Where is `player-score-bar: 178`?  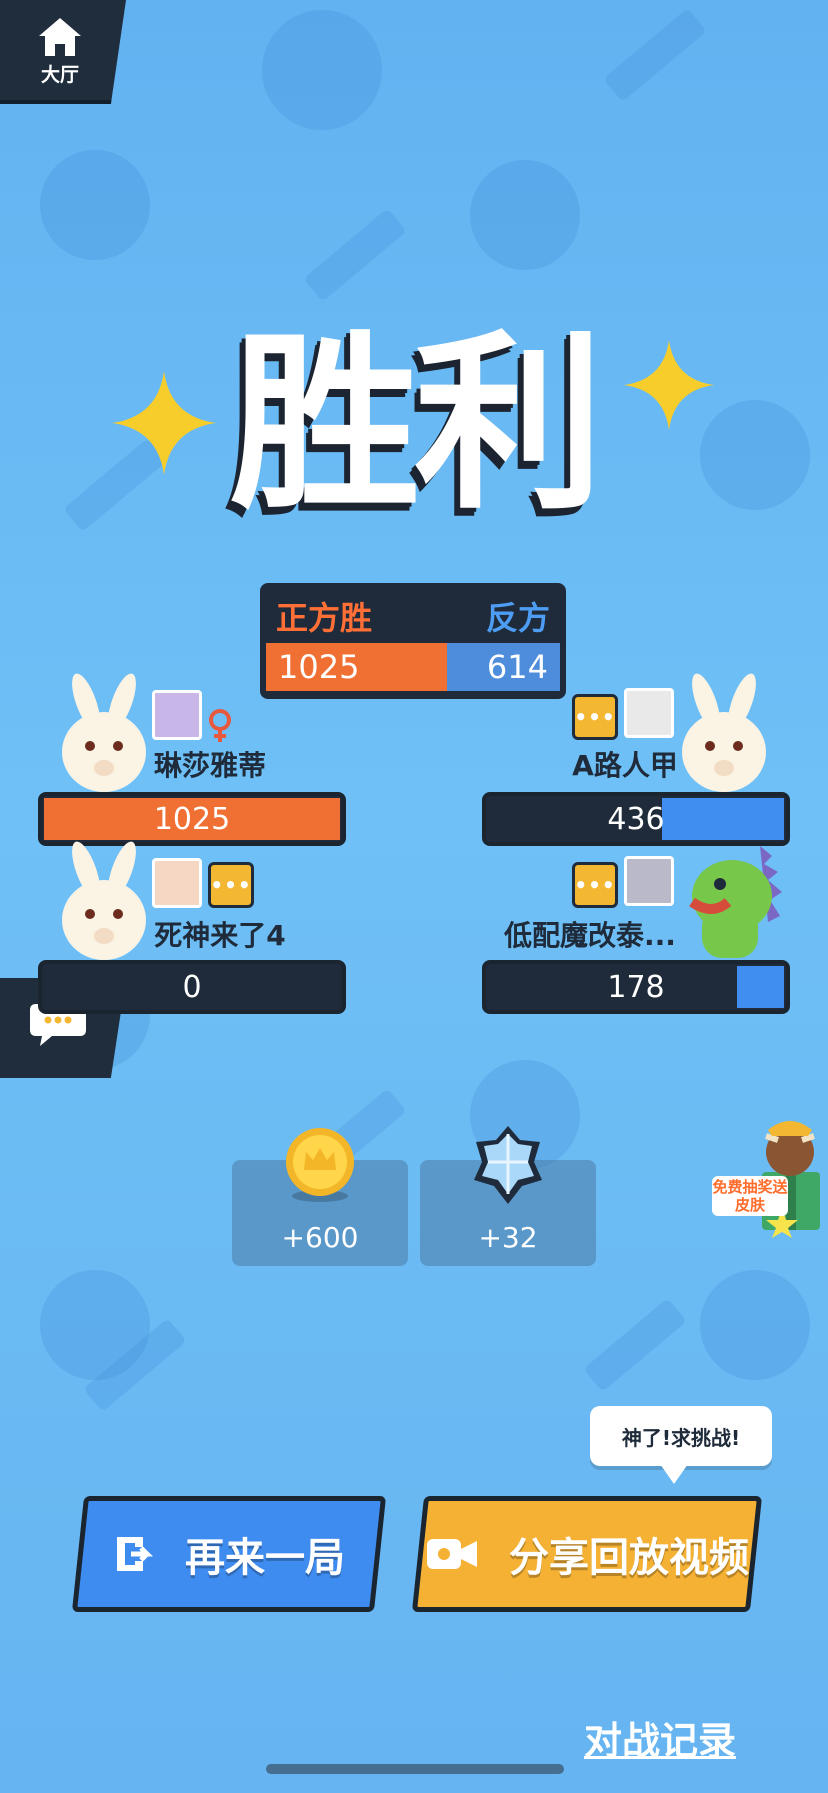 player-score-bar: 178 is located at coordinates (636, 987).